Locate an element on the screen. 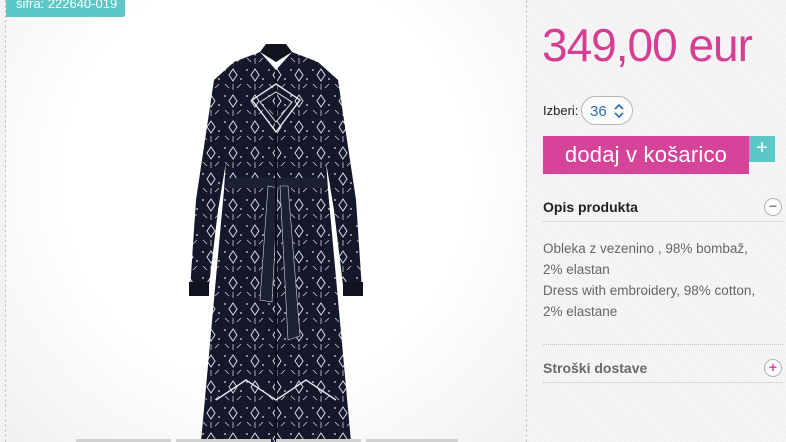 The image size is (786, 442). shipping-section-title: Stroški dostave is located at coordinates (595, 368).